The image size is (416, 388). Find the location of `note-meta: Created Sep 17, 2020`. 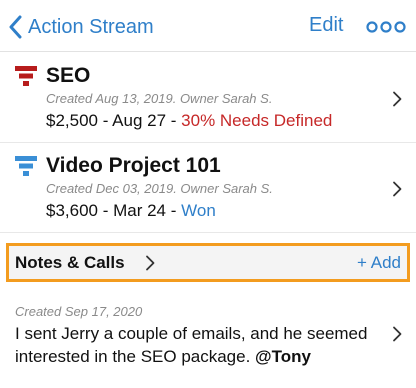

note-meta: Created Sep 17, 2020 is located at coordinates (79, 311).